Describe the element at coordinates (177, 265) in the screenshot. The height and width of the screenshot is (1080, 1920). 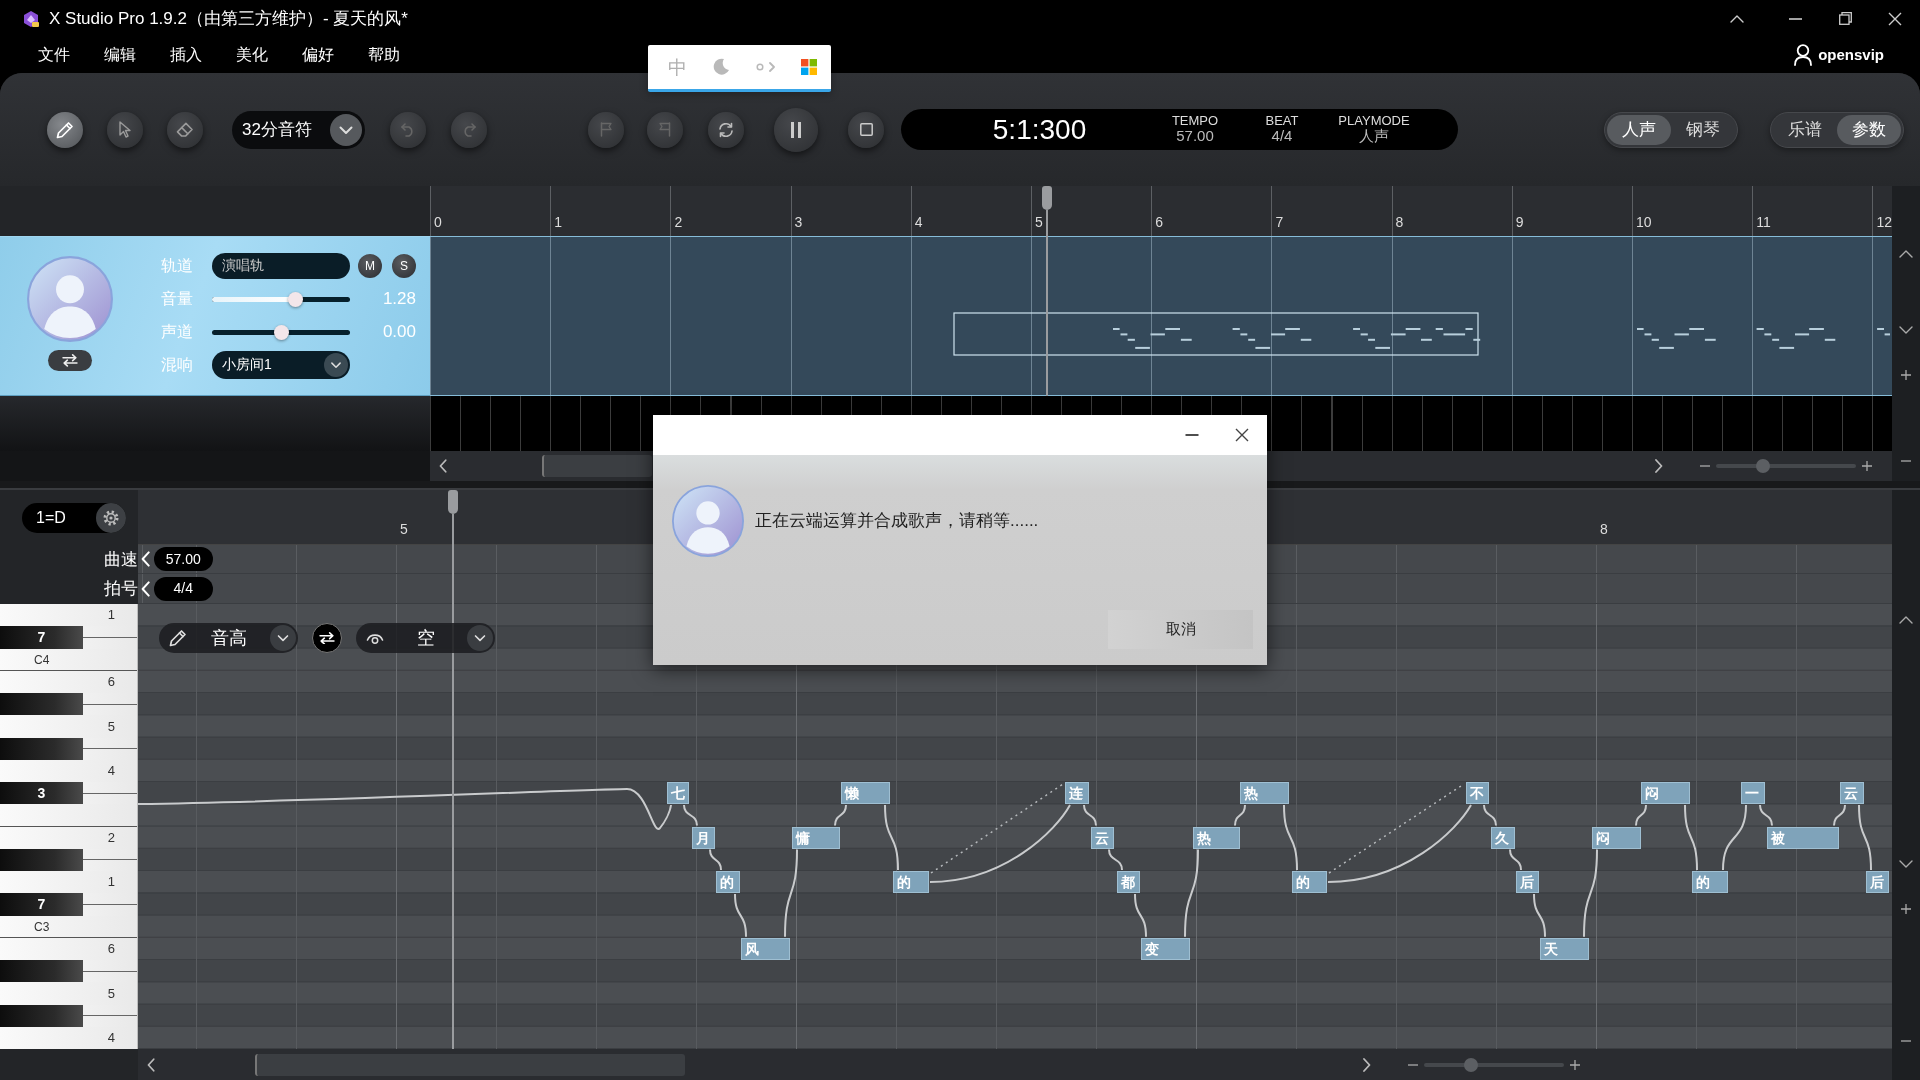
I see `field-label: 轨道` at that location.